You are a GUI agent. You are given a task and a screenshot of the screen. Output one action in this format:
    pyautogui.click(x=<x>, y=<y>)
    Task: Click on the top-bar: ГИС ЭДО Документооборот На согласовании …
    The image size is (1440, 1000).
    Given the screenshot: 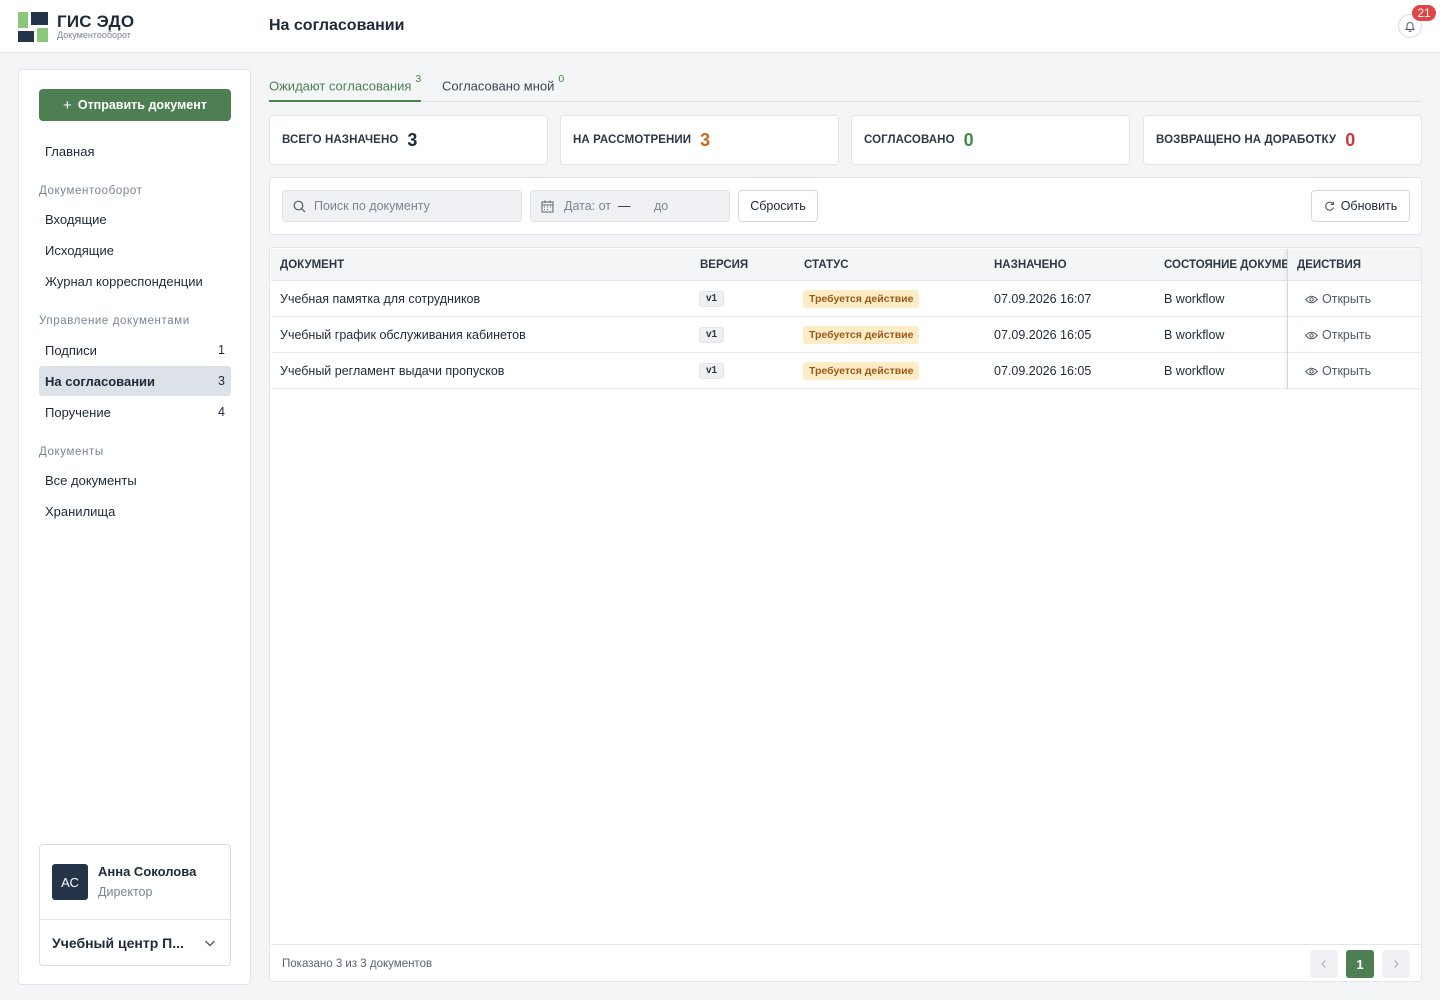 What is the action you would take?
    pyautogui.click(x=720, y=26)
    